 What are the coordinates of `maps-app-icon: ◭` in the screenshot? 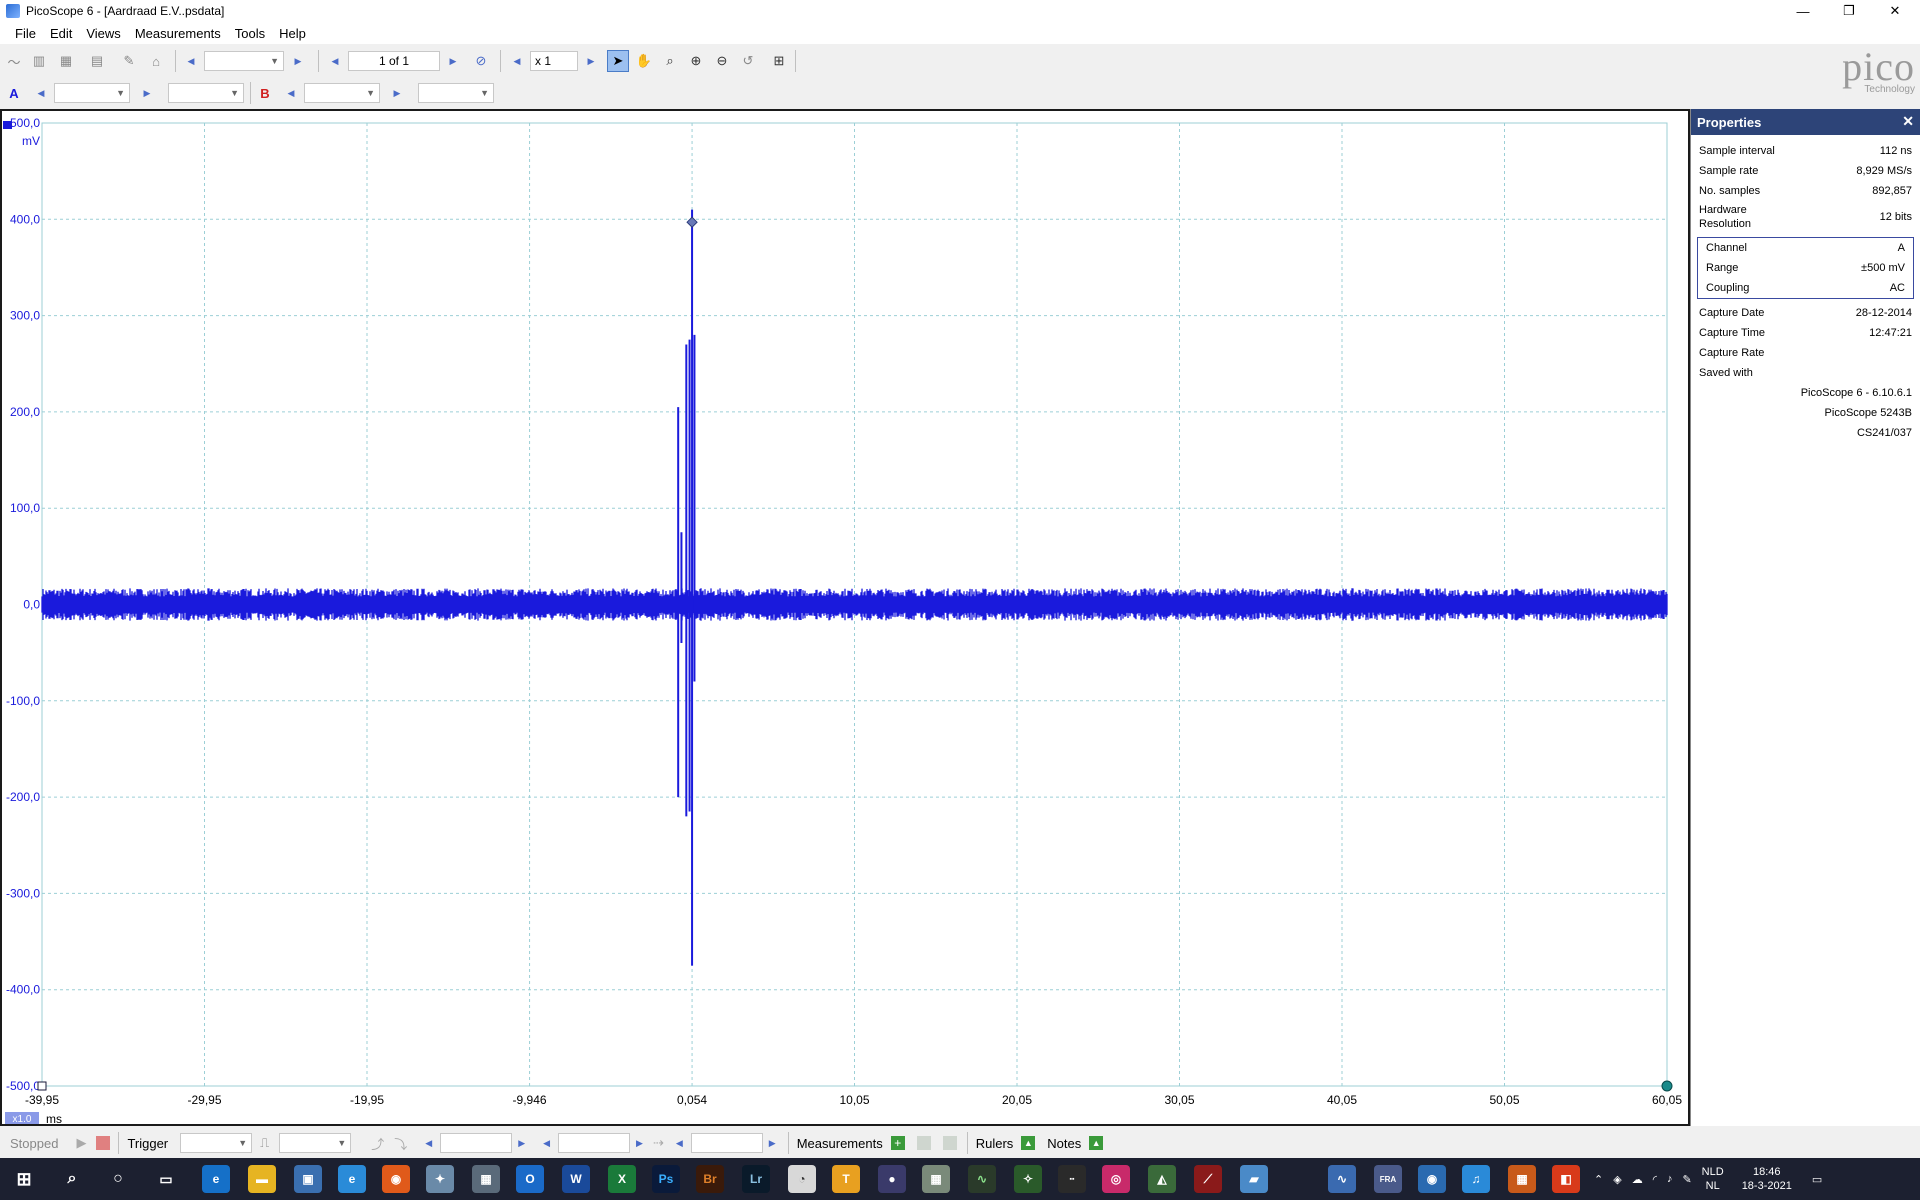 It's located at (1162, 1179).